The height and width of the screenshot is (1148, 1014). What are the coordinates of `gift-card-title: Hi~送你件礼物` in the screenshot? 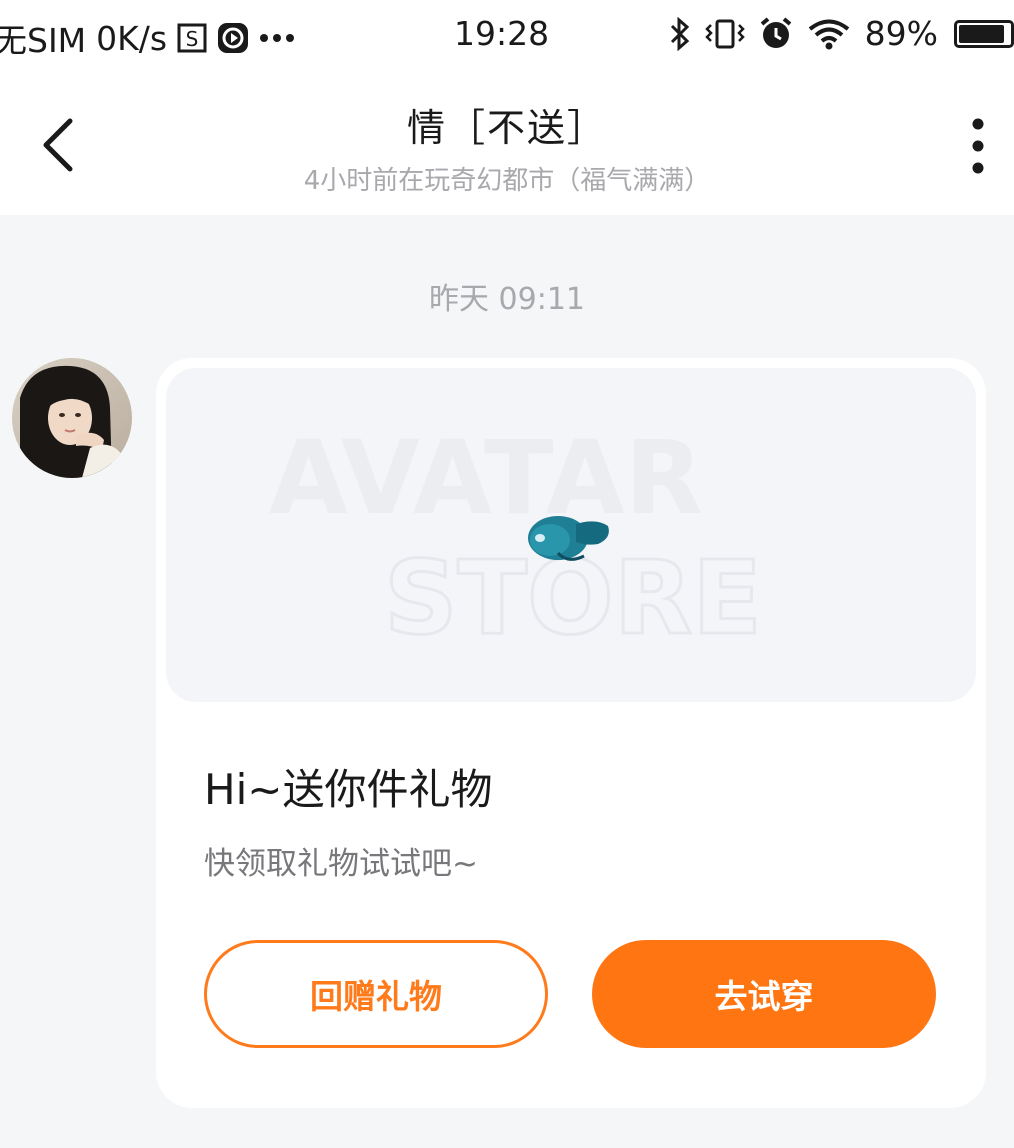 It's located at (348, 789).